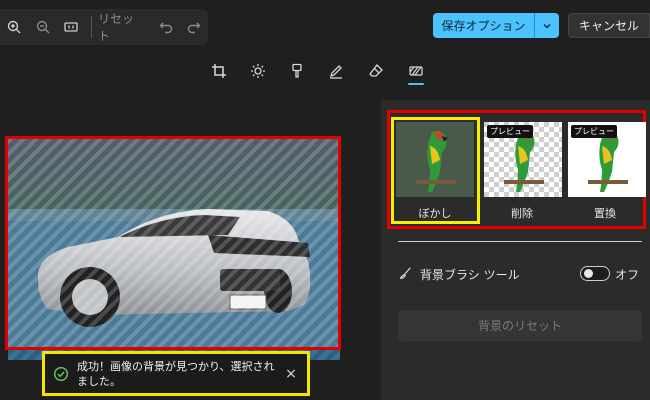  I want to click on fit-icon, so click(71, 27).